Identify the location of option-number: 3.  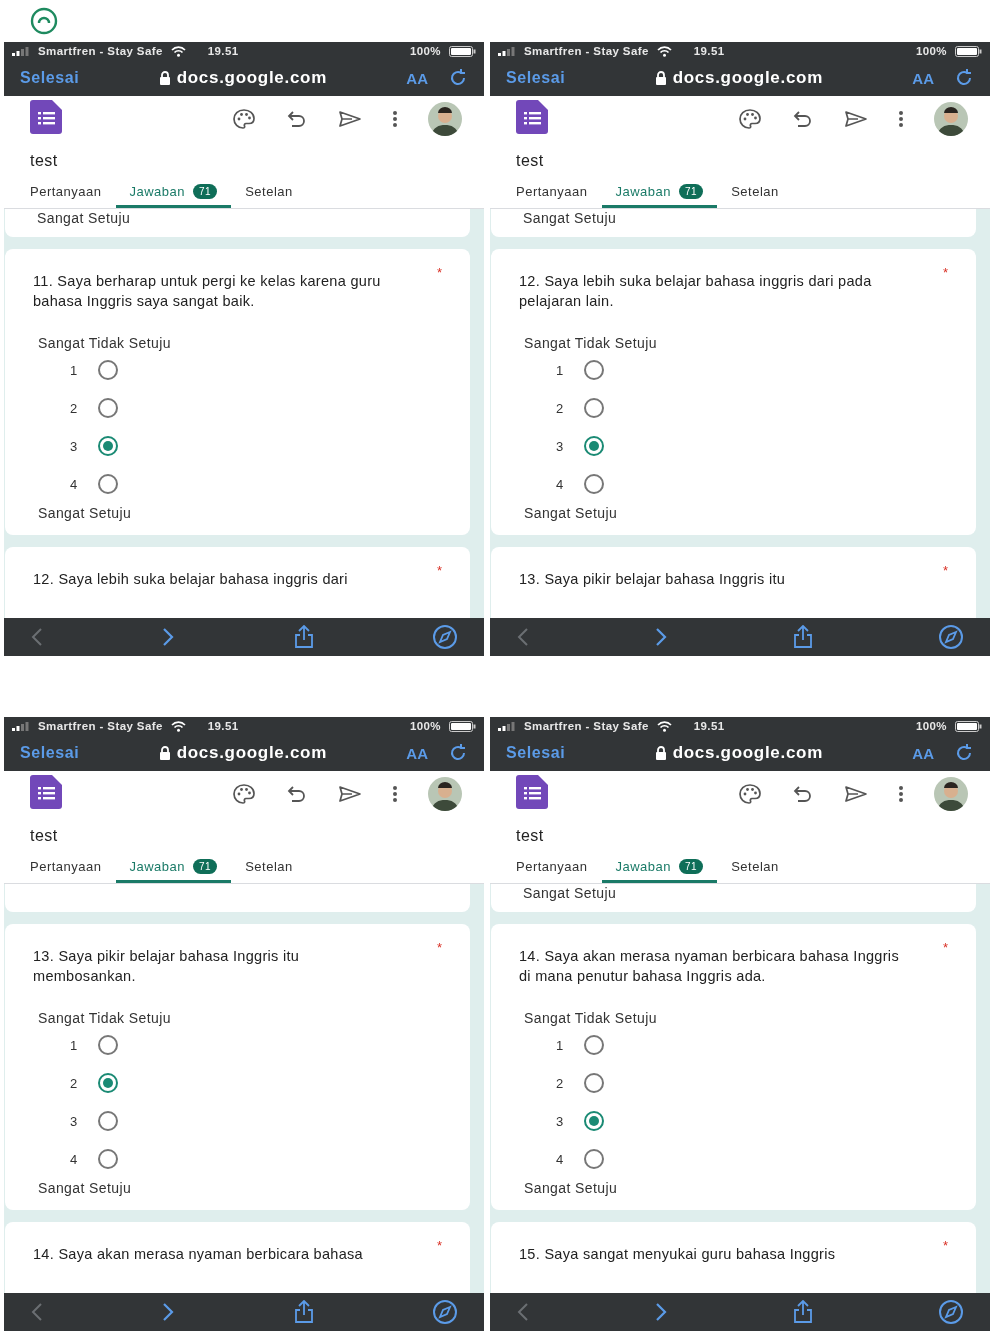
(560, 446).